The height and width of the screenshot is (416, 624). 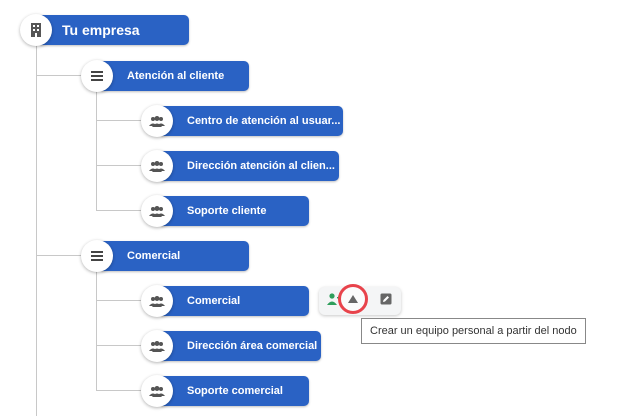 I want to click on edit-node-button, so click(x=386, y=301).